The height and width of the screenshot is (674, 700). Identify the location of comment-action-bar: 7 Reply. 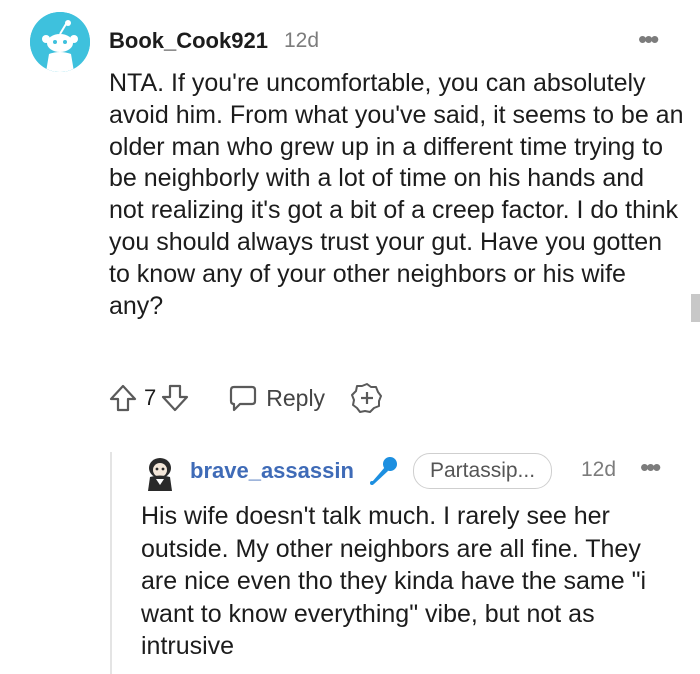
(245, 398).